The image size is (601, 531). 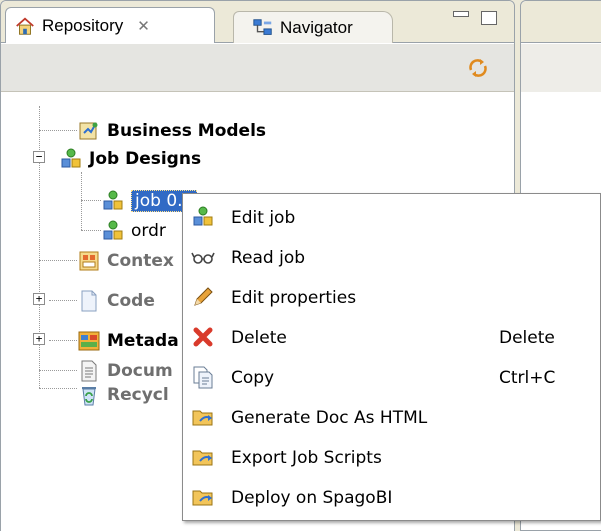 I want to click on menu-item-label: Copy, so click(x=253, y=377).